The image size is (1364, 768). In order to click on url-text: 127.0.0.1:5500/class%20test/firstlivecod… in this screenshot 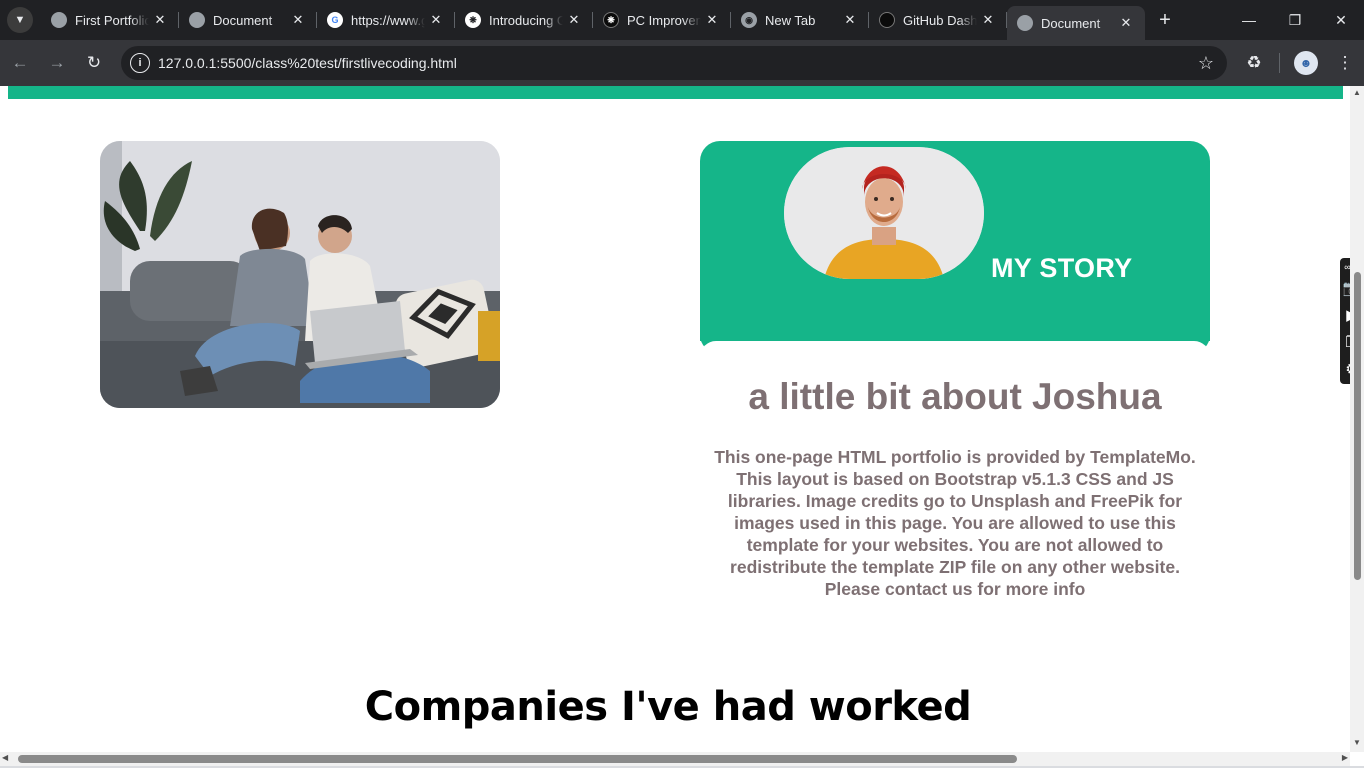, I will do `click(674, 63)`.